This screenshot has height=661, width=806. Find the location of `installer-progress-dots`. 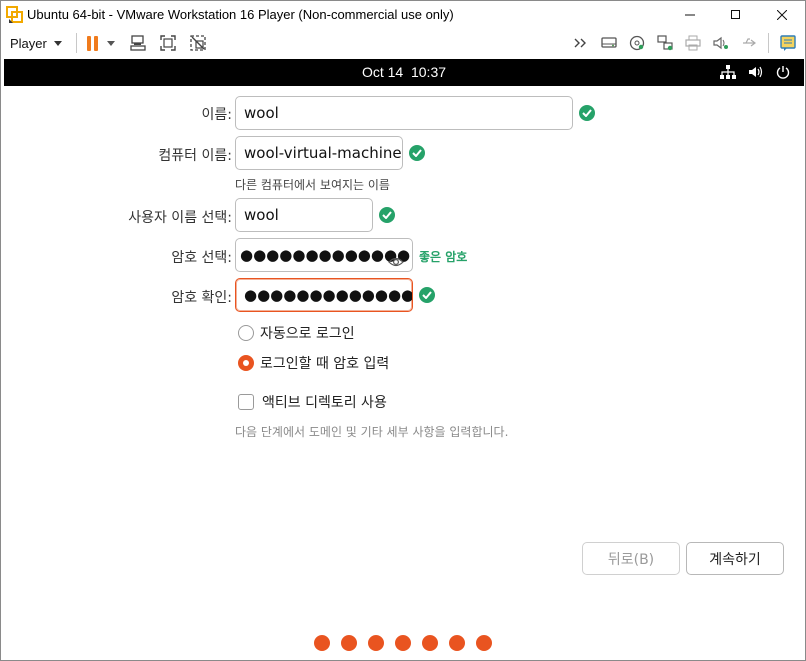

installer-progress-dots is located at coordinates (403, 643).